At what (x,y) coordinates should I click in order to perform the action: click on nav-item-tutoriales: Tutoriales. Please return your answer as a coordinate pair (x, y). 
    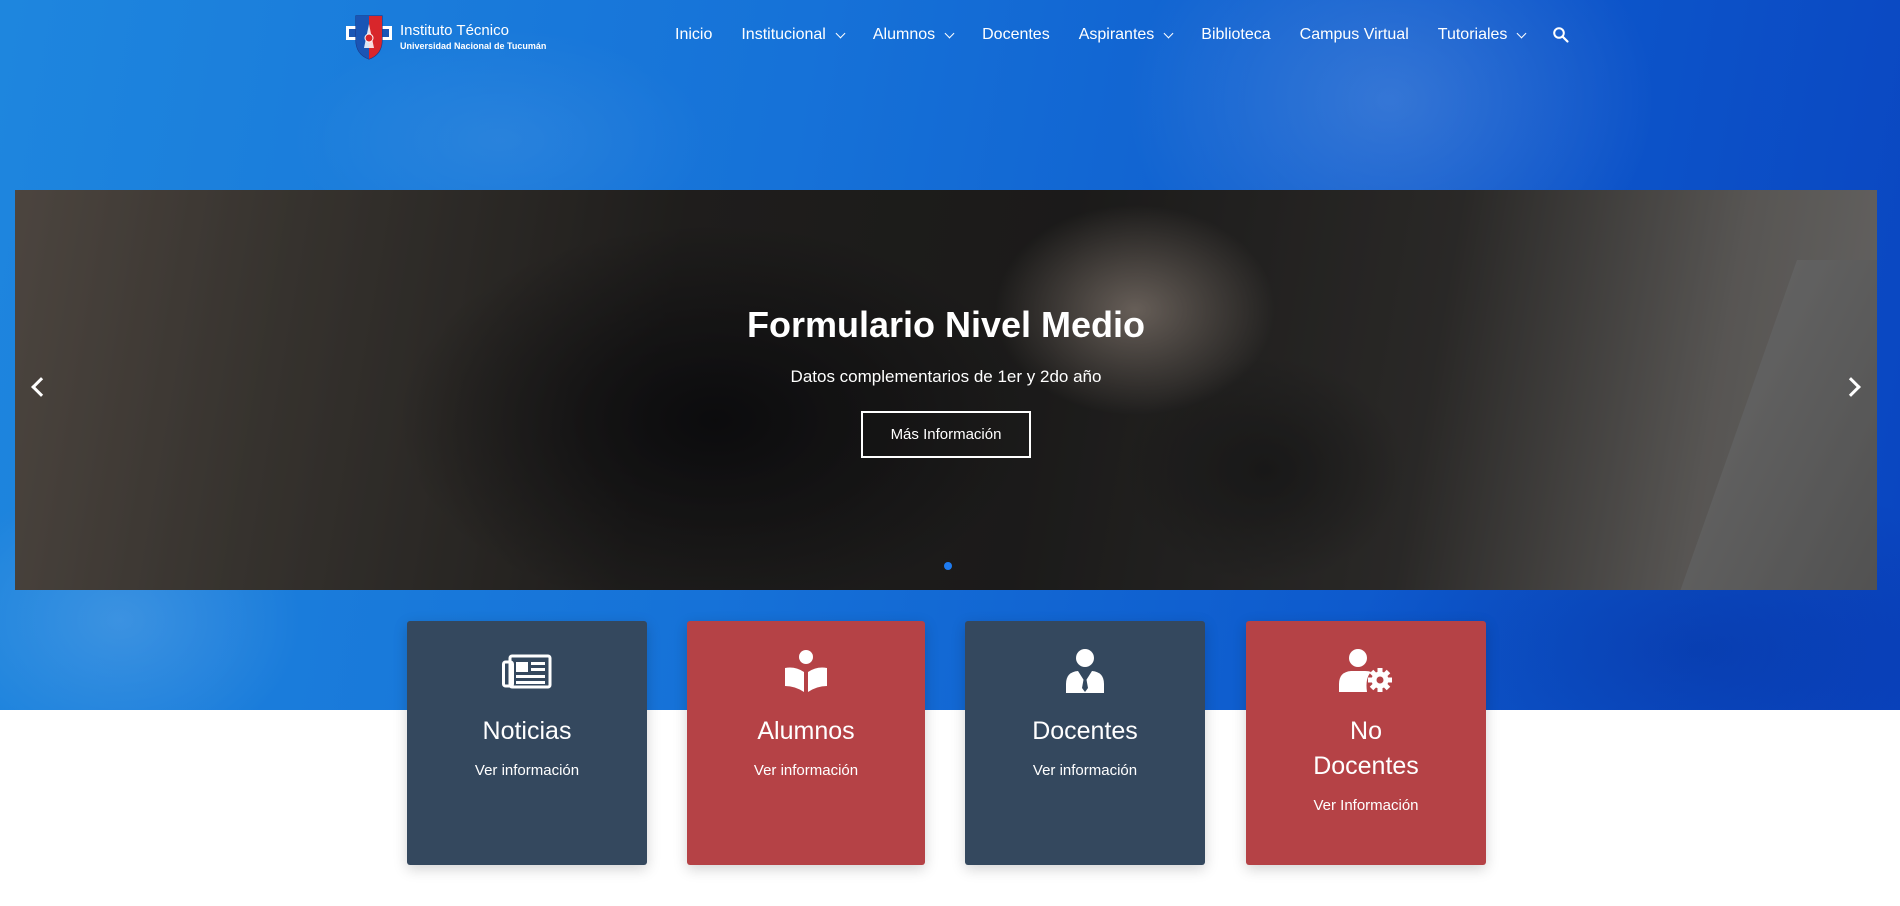
    Looking at the image, I should click on (1482, 35).